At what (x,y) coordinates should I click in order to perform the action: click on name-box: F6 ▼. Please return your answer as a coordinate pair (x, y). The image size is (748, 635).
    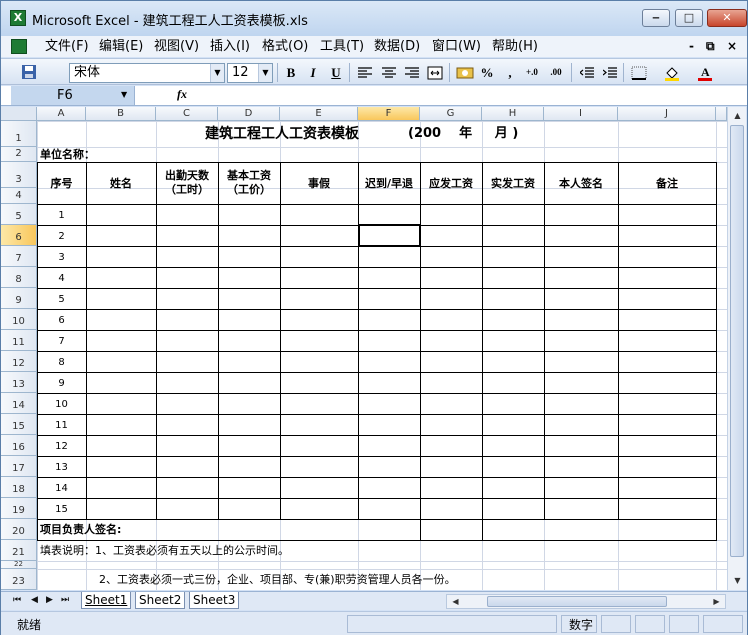
    Looking at the image, I should click on (73, 95).